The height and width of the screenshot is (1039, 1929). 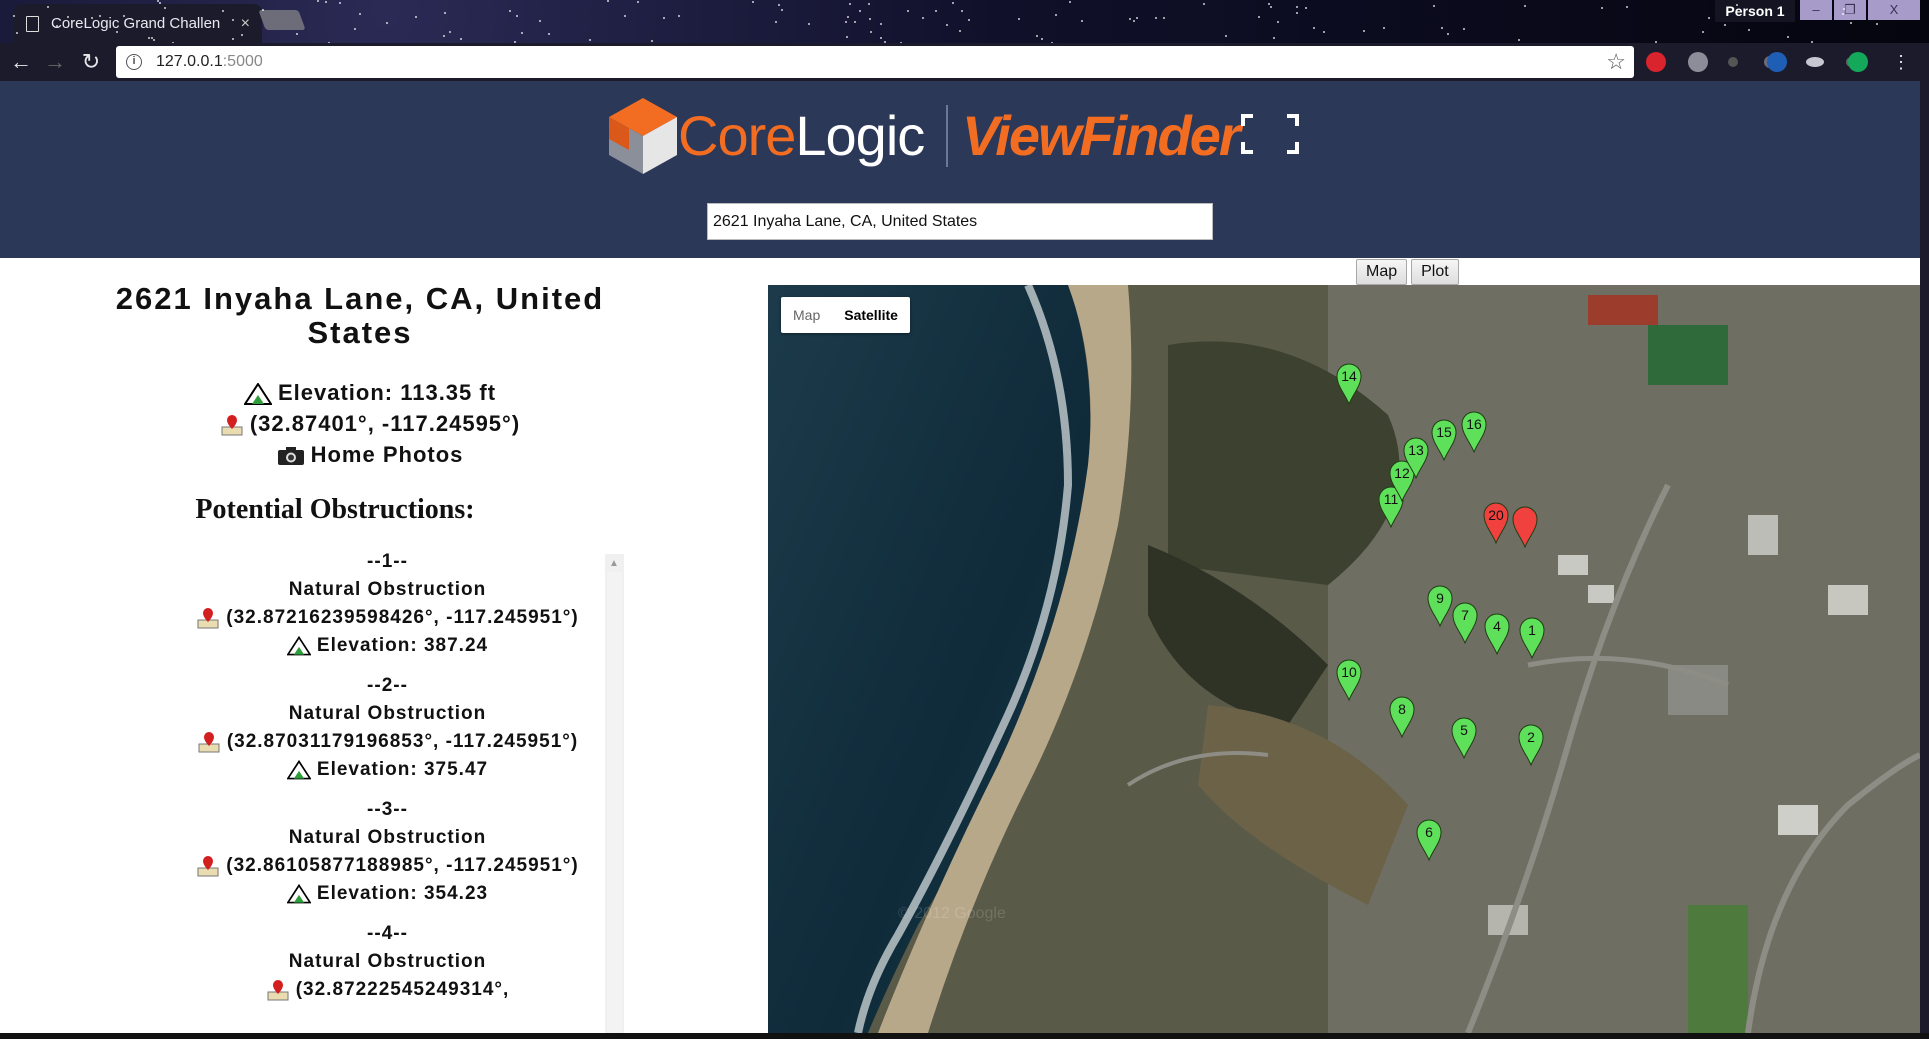 I want to click on tab-close-button: ×, so click(x=245, y=24).